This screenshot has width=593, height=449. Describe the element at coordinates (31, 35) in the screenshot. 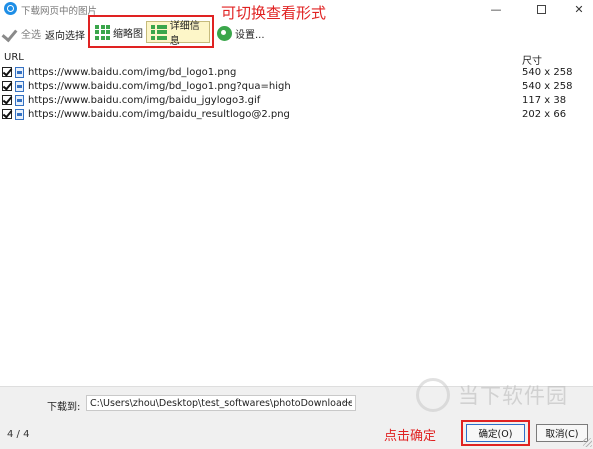

I see `select-all-label: 全选` at that location.